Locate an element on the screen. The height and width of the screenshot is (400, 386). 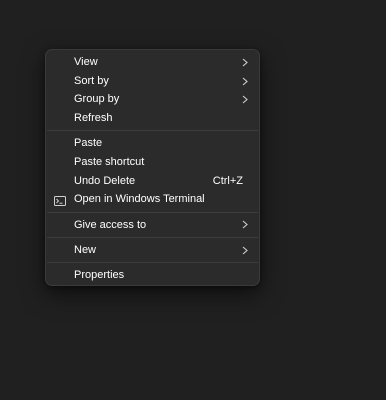
menu-item-paste: Paste is located at coordinates (152, 143).